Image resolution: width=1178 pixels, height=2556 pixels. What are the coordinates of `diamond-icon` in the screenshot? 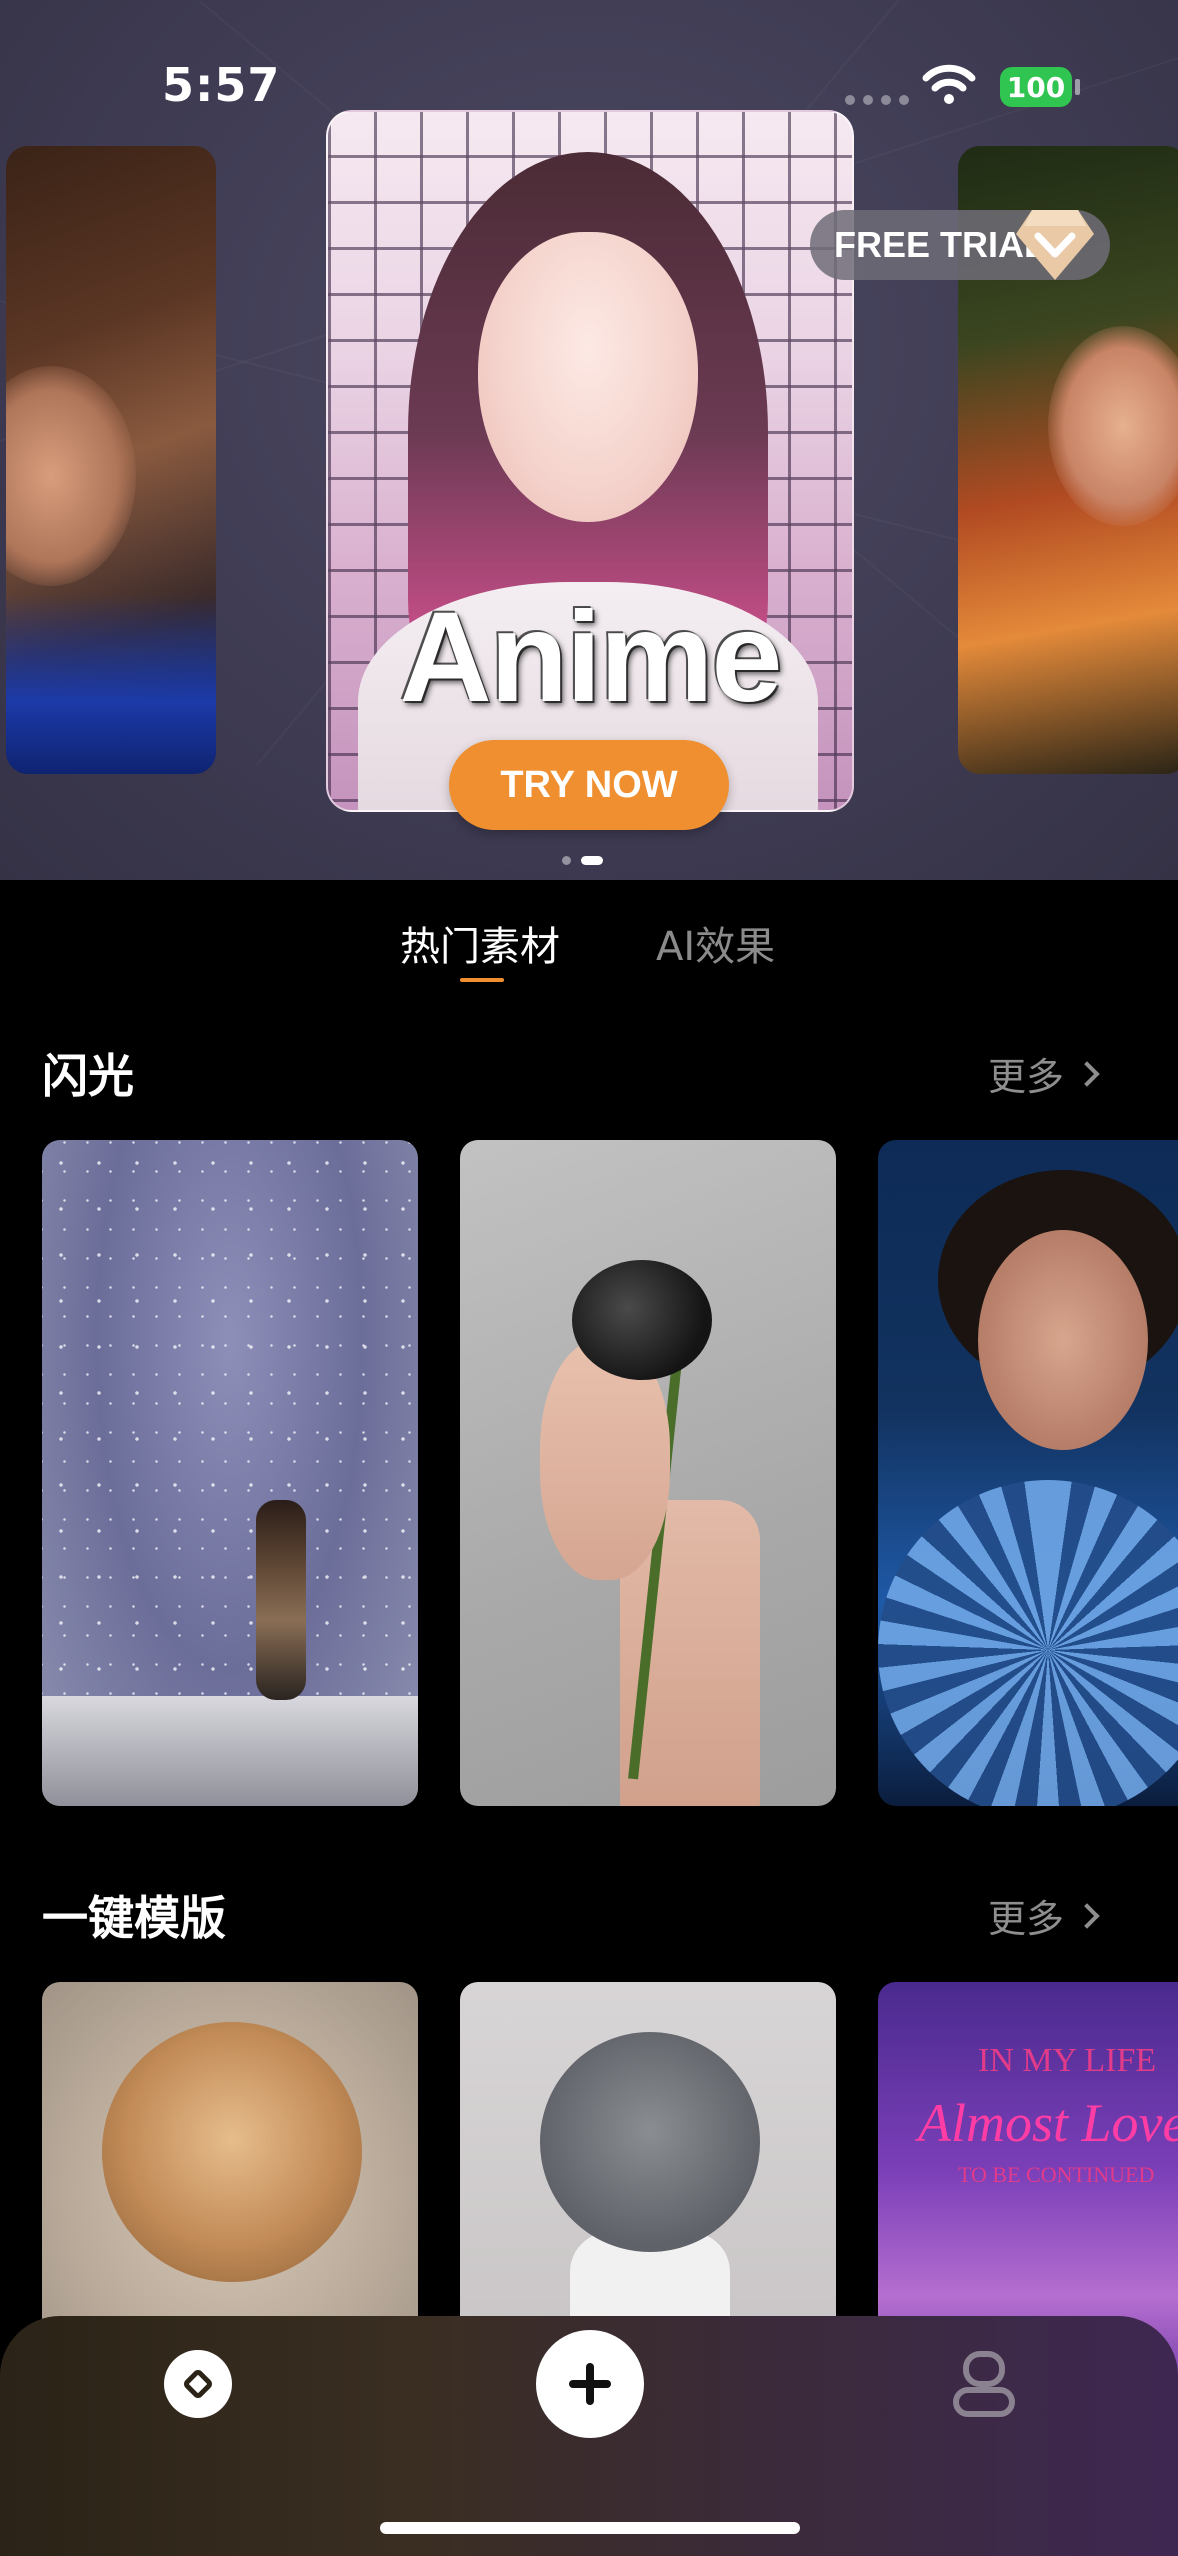 It's located at (1055, 245).